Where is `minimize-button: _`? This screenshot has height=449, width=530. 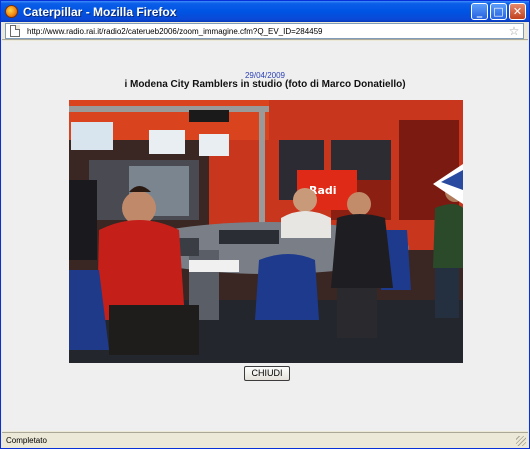 minimize-button: _ is located at coordinates (479, 11).